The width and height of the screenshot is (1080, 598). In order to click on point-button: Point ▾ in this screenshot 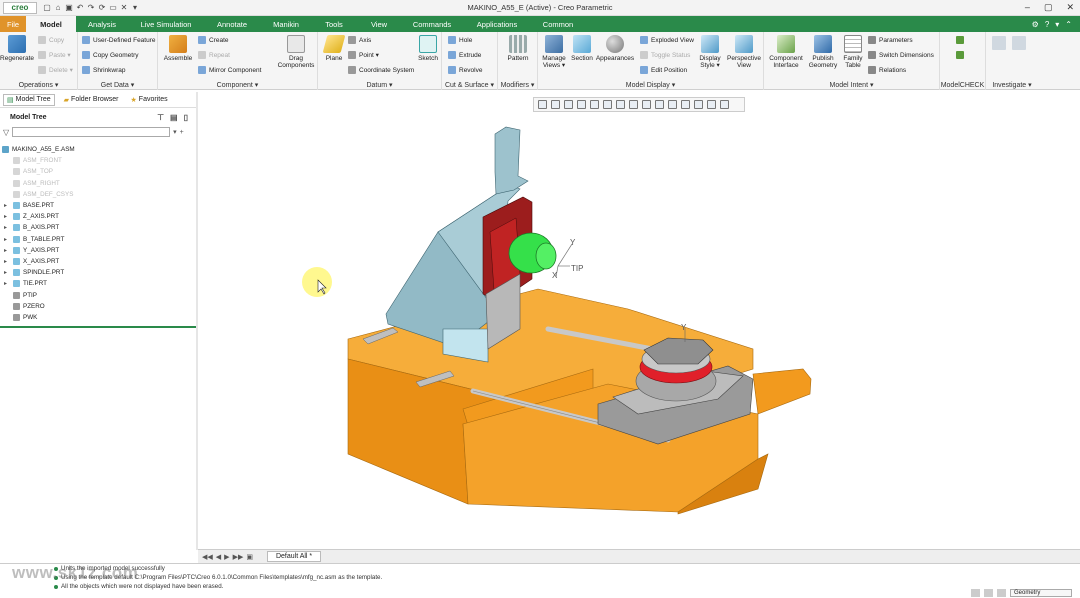, I will do `click(363, 55)`.